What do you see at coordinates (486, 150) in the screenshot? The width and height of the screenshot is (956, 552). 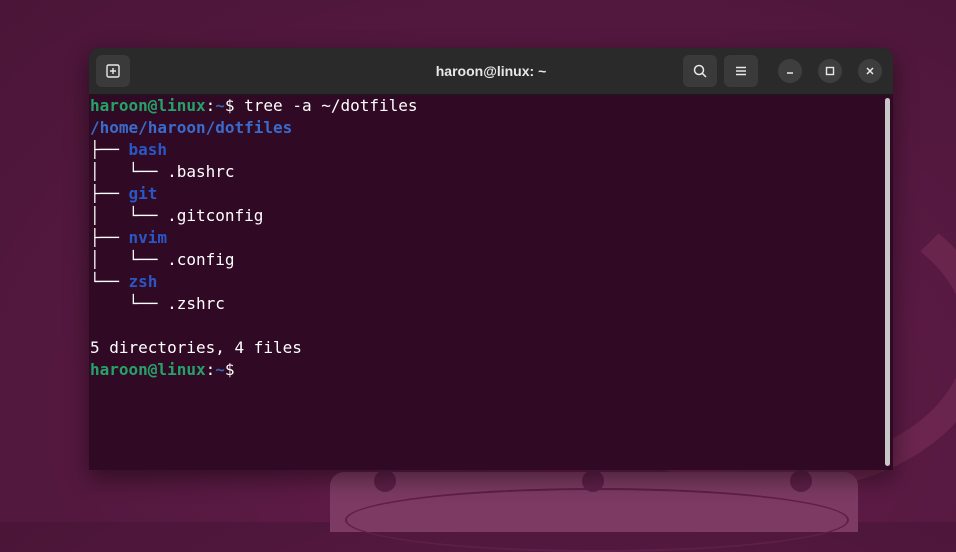 I see `tree-item: ├── bash` at bounding box center [486, 150].